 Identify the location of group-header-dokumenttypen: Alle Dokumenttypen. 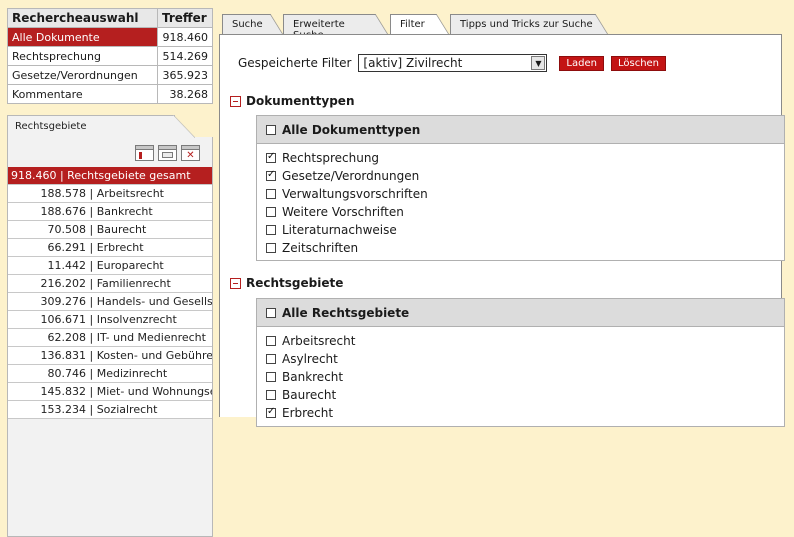
(520, 129).